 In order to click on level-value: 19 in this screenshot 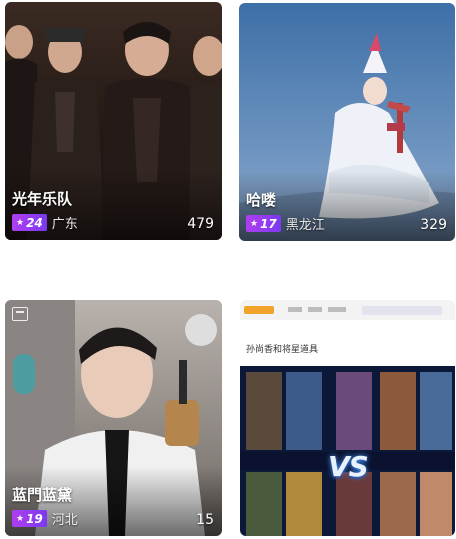, I will do `click(34, 518)`.